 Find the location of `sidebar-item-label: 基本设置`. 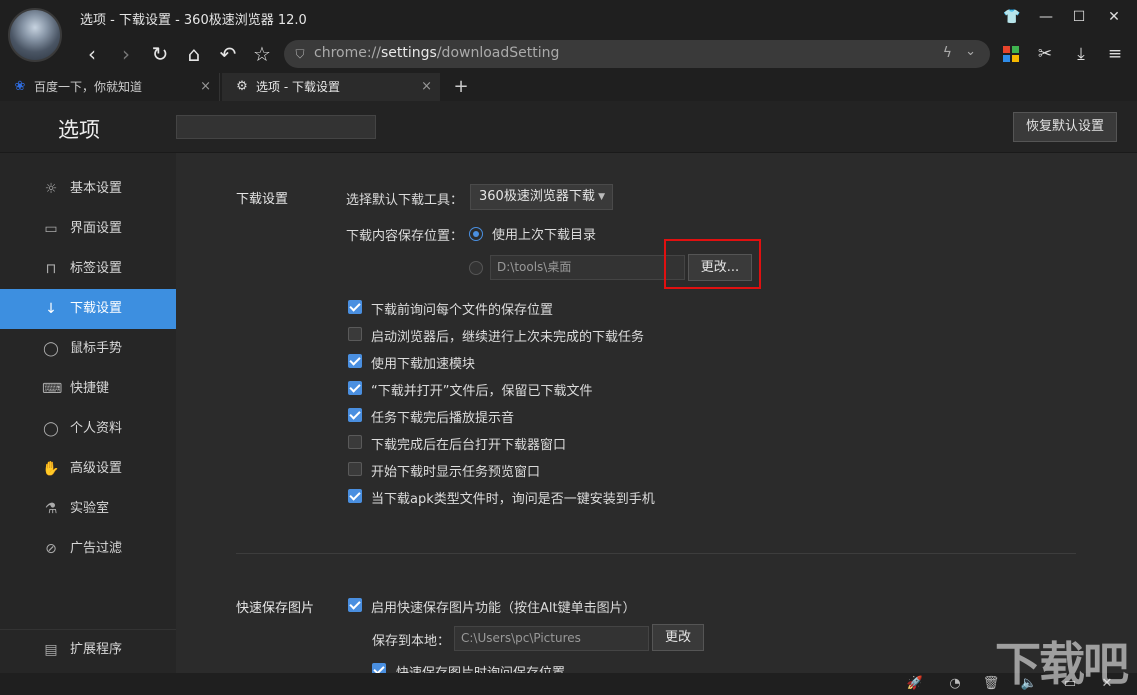

sidebar-item-label: 基本设置 is located at coordinates (96, 188).